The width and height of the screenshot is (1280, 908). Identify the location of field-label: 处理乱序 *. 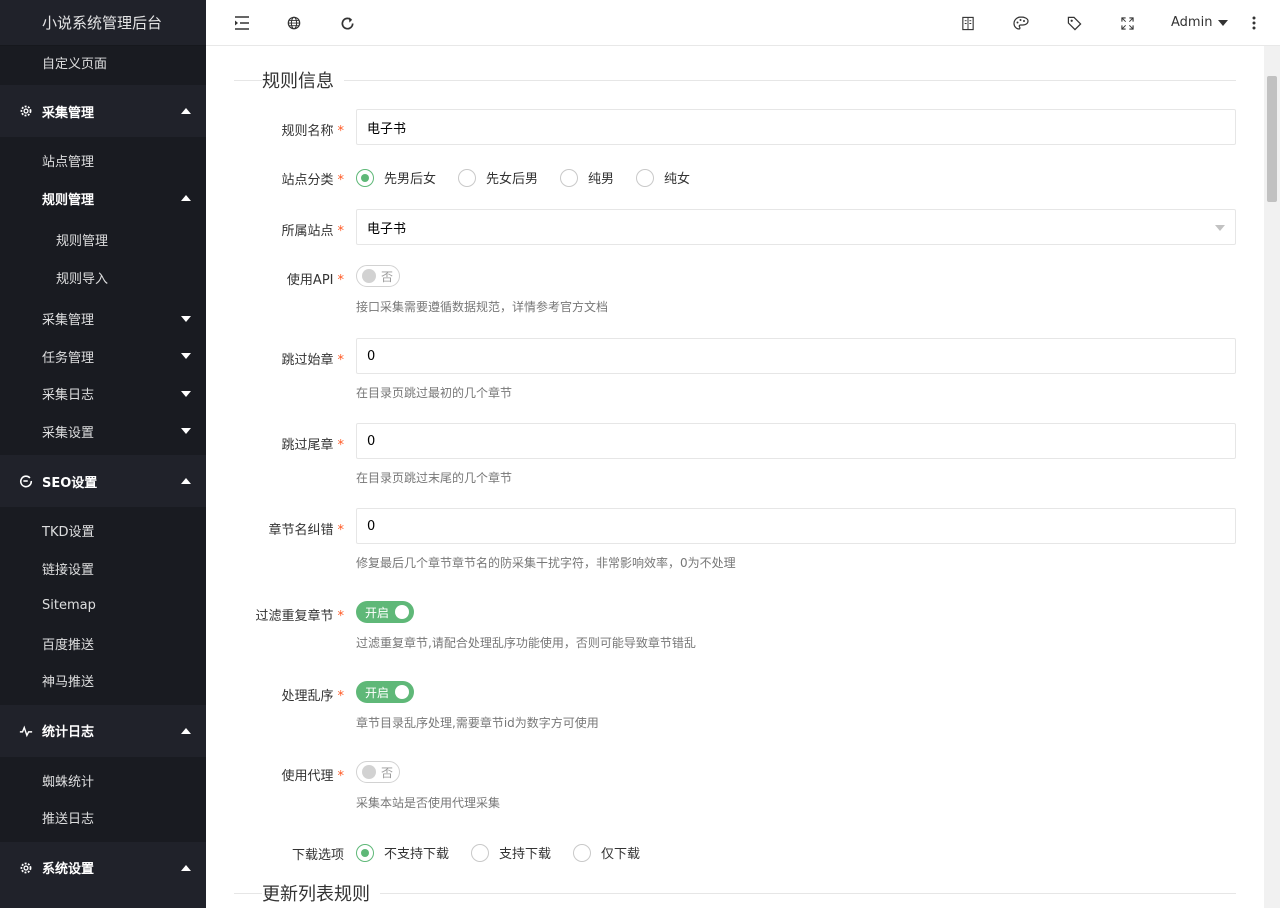
(312, 696).